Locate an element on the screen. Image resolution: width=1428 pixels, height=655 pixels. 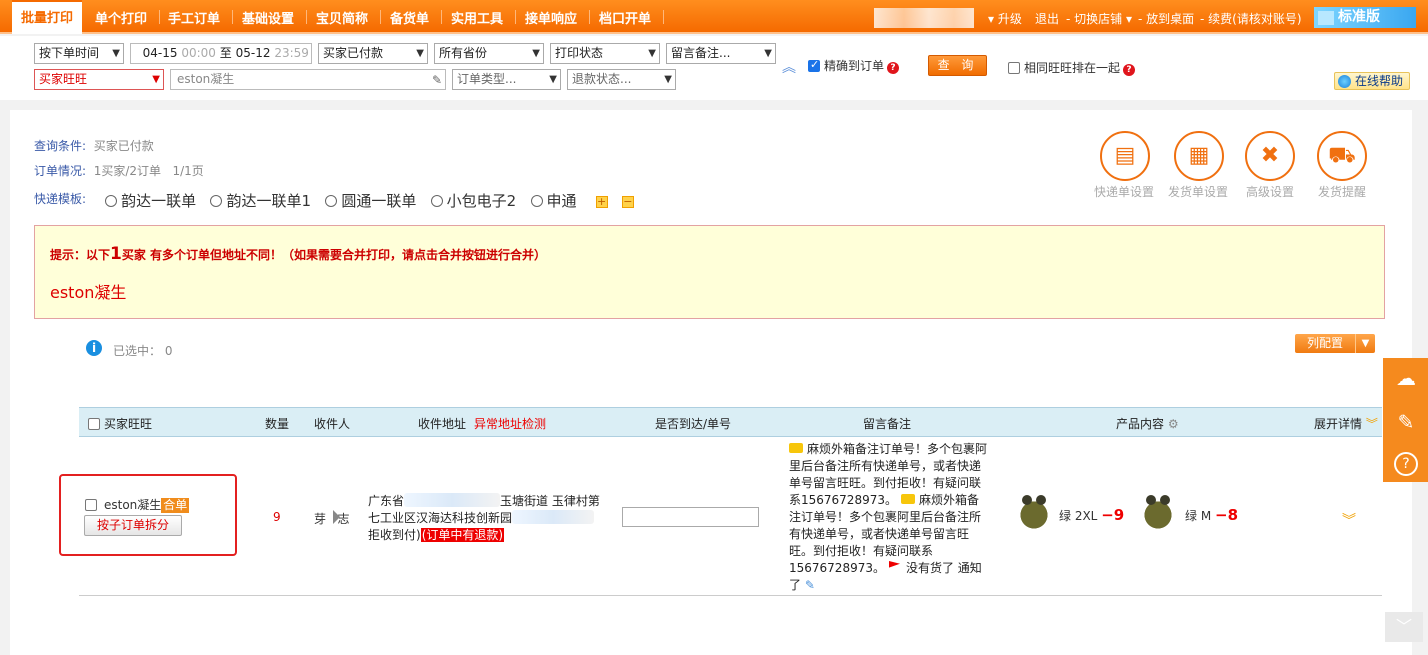
advanced-settings-button: ✖ is located at coordinates (1270, 156).